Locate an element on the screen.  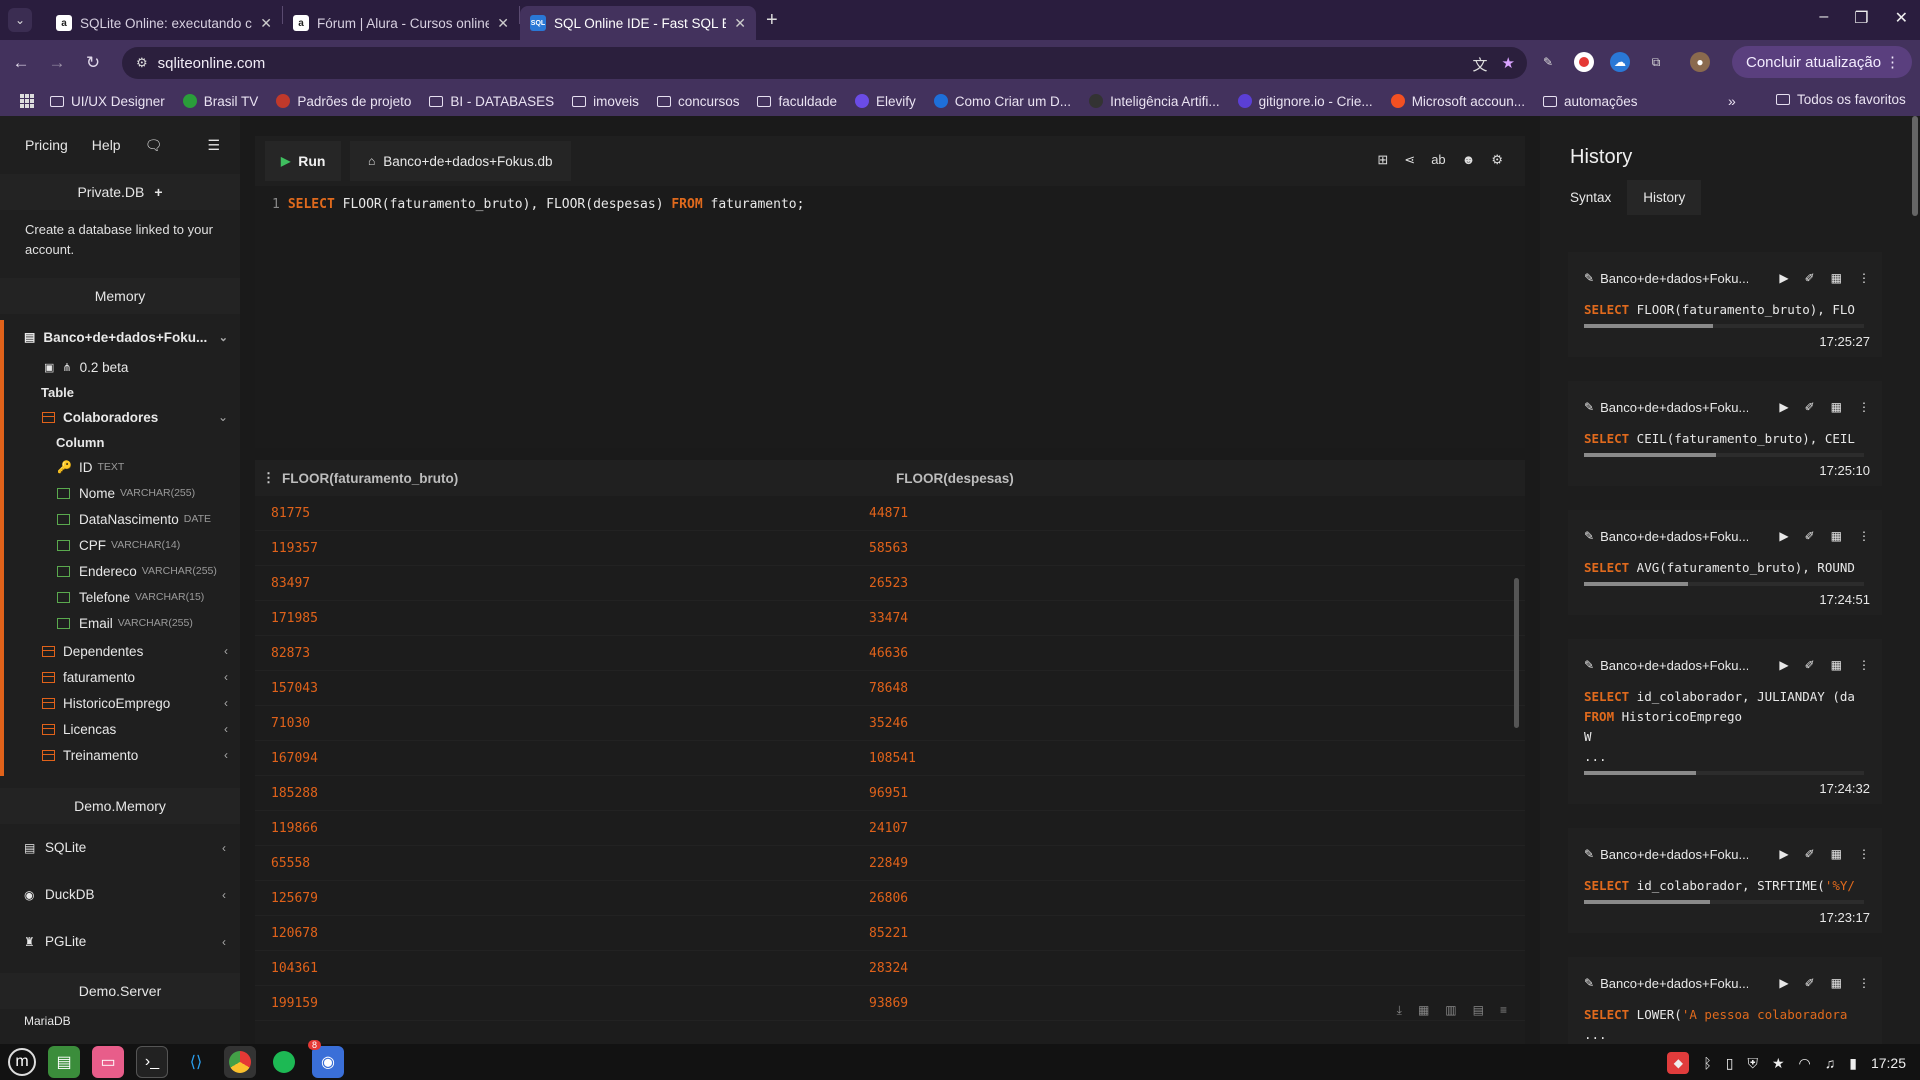
bookmark-item: faculdade is located at coordinates (797, 101).